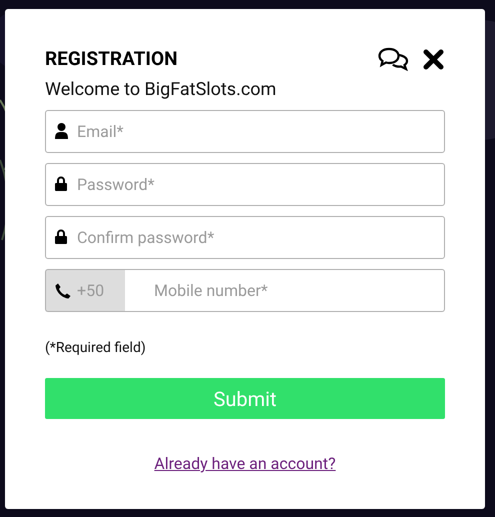 This screenshot has width=495, height=517. I want to click on email-field: Email*, so click(245, 131).